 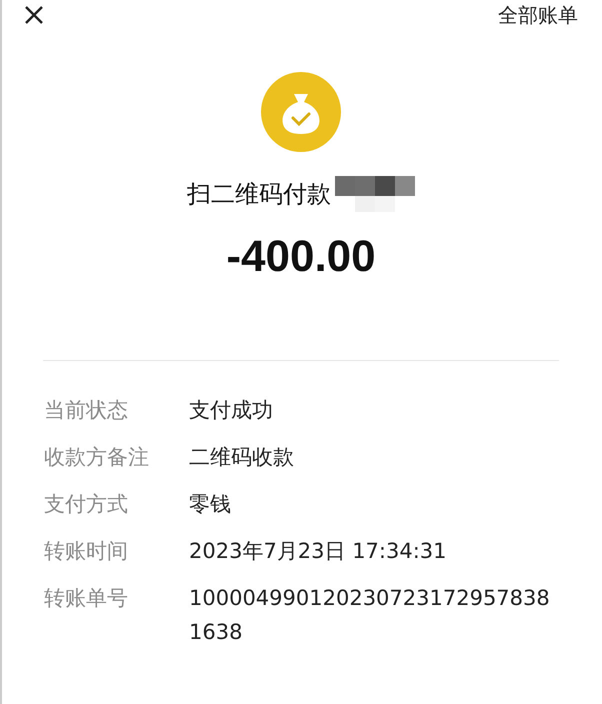 What do you see at coordinates (210, 504) in the screenshot?
I see `detail-value: 零钱` at bounding box center [210, 504].